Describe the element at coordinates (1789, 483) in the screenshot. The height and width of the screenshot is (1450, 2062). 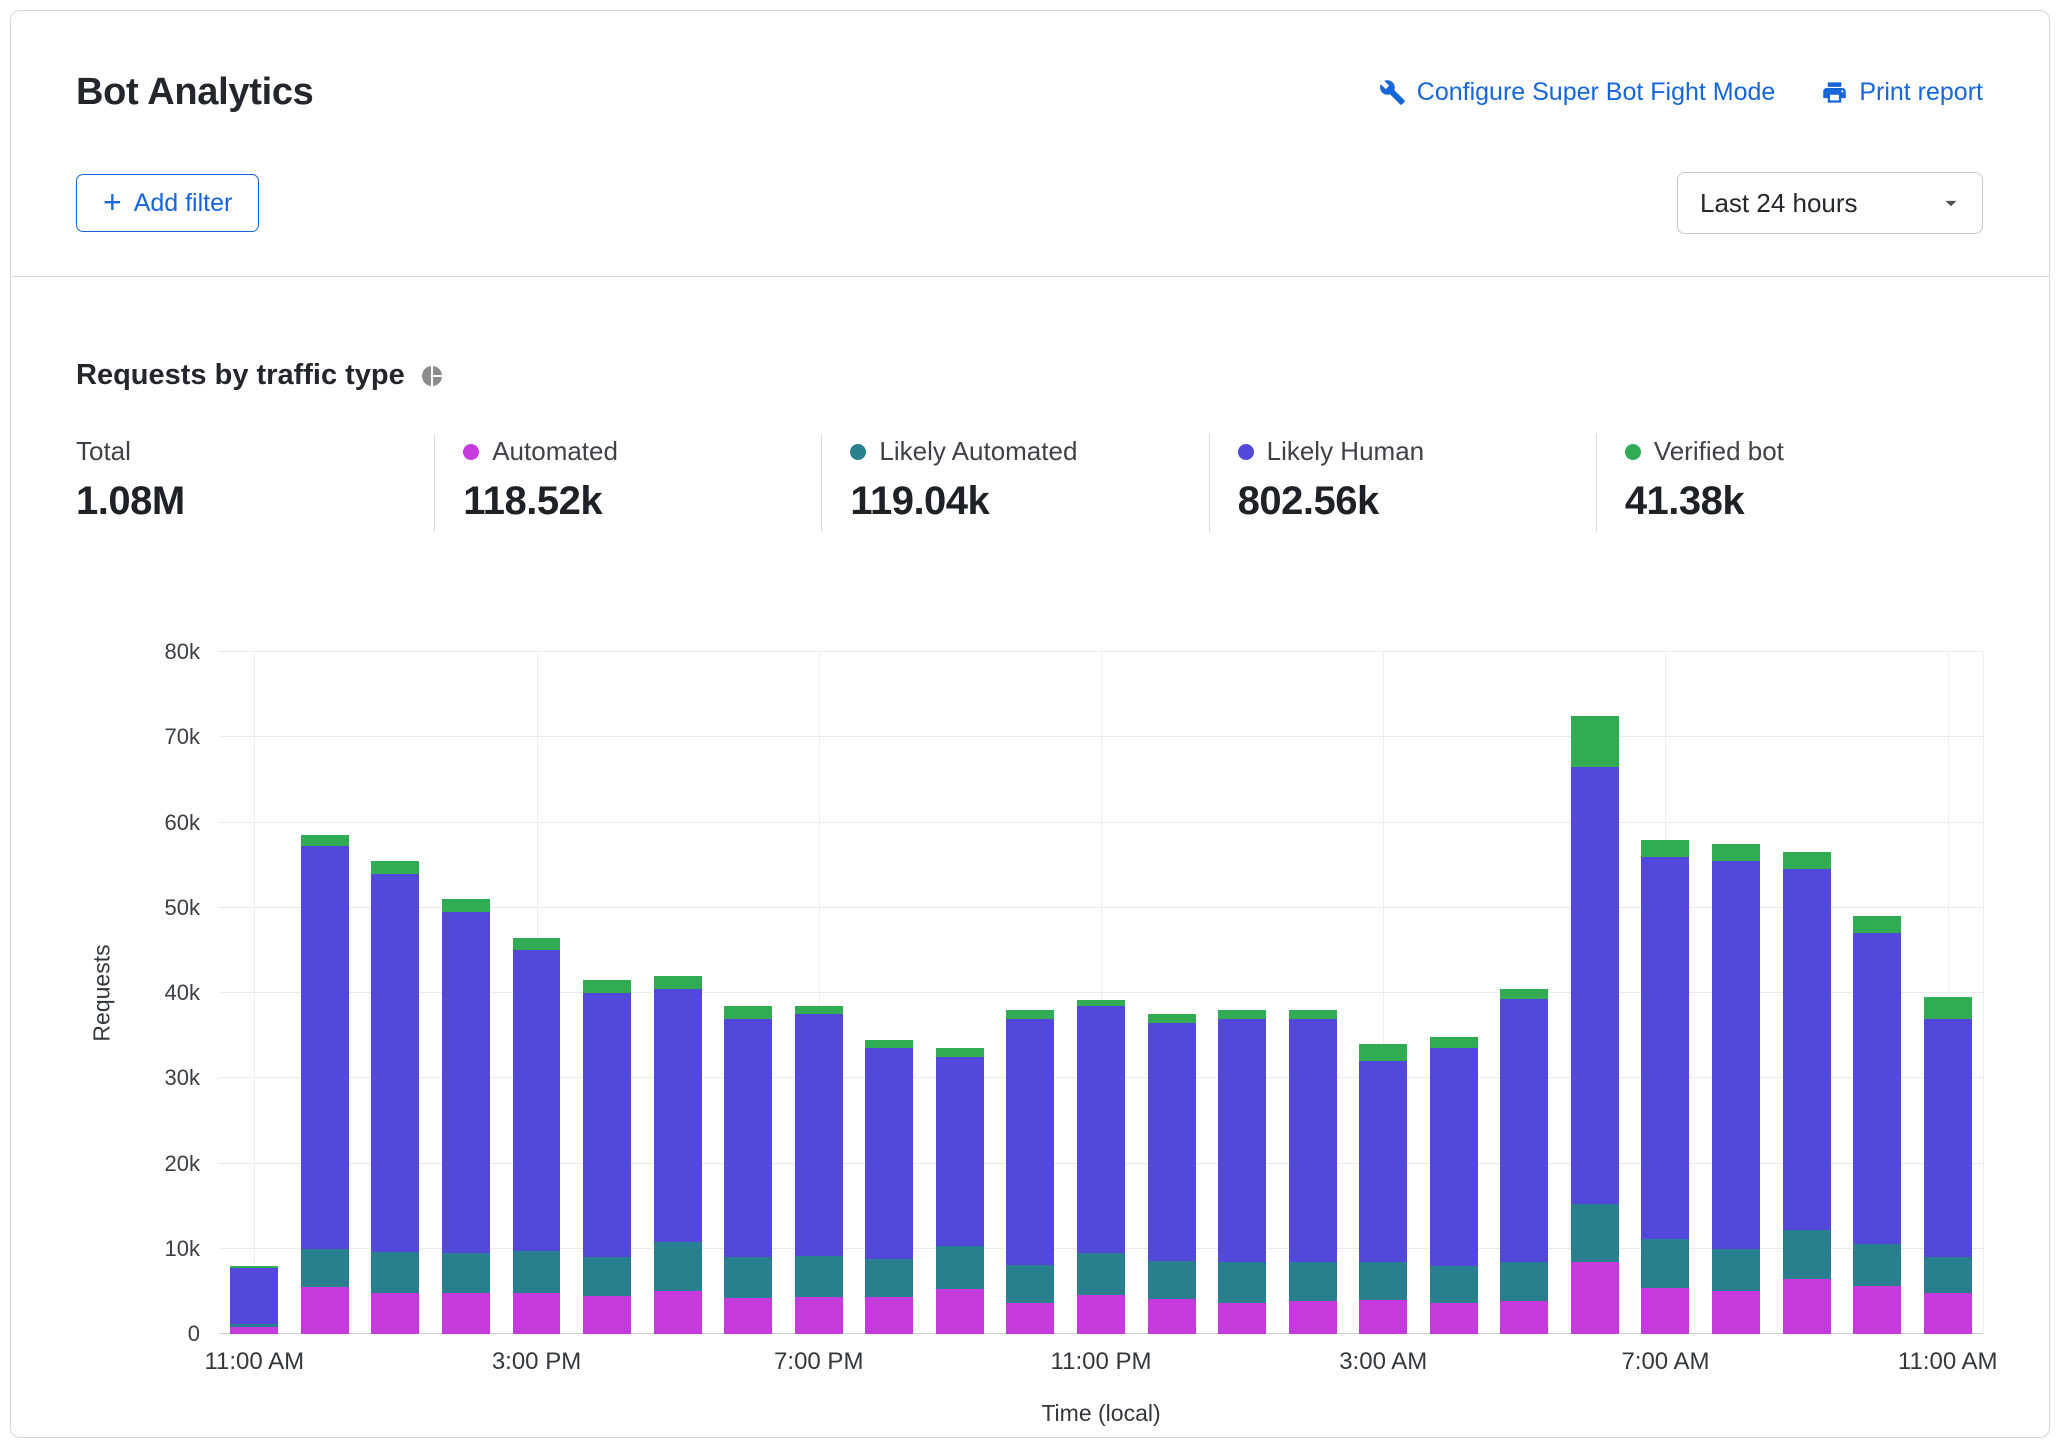
I see `stat-verified-bot: Verified bot 41.38k` at that location.